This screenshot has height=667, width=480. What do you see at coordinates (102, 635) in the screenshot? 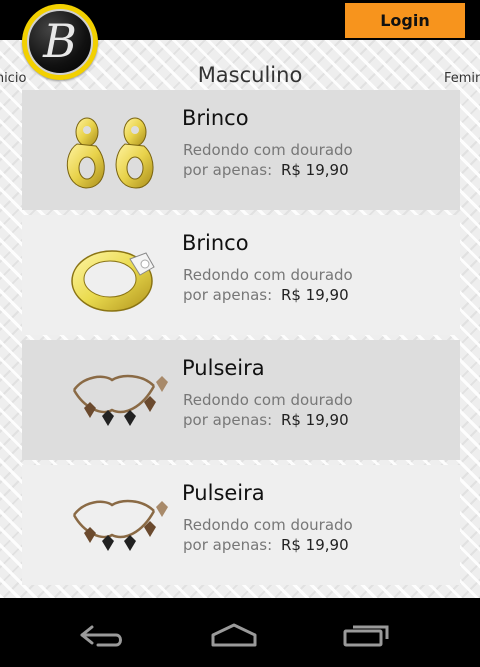
I see `back-icon` at bounding box center [102, 635].